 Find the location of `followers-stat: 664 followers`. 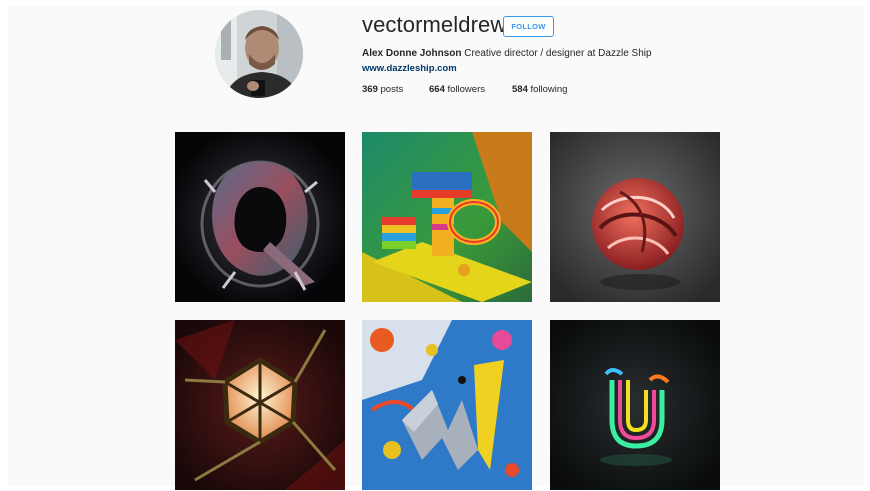

followers-stat: 664 followers is located at coordinates (457, 89).